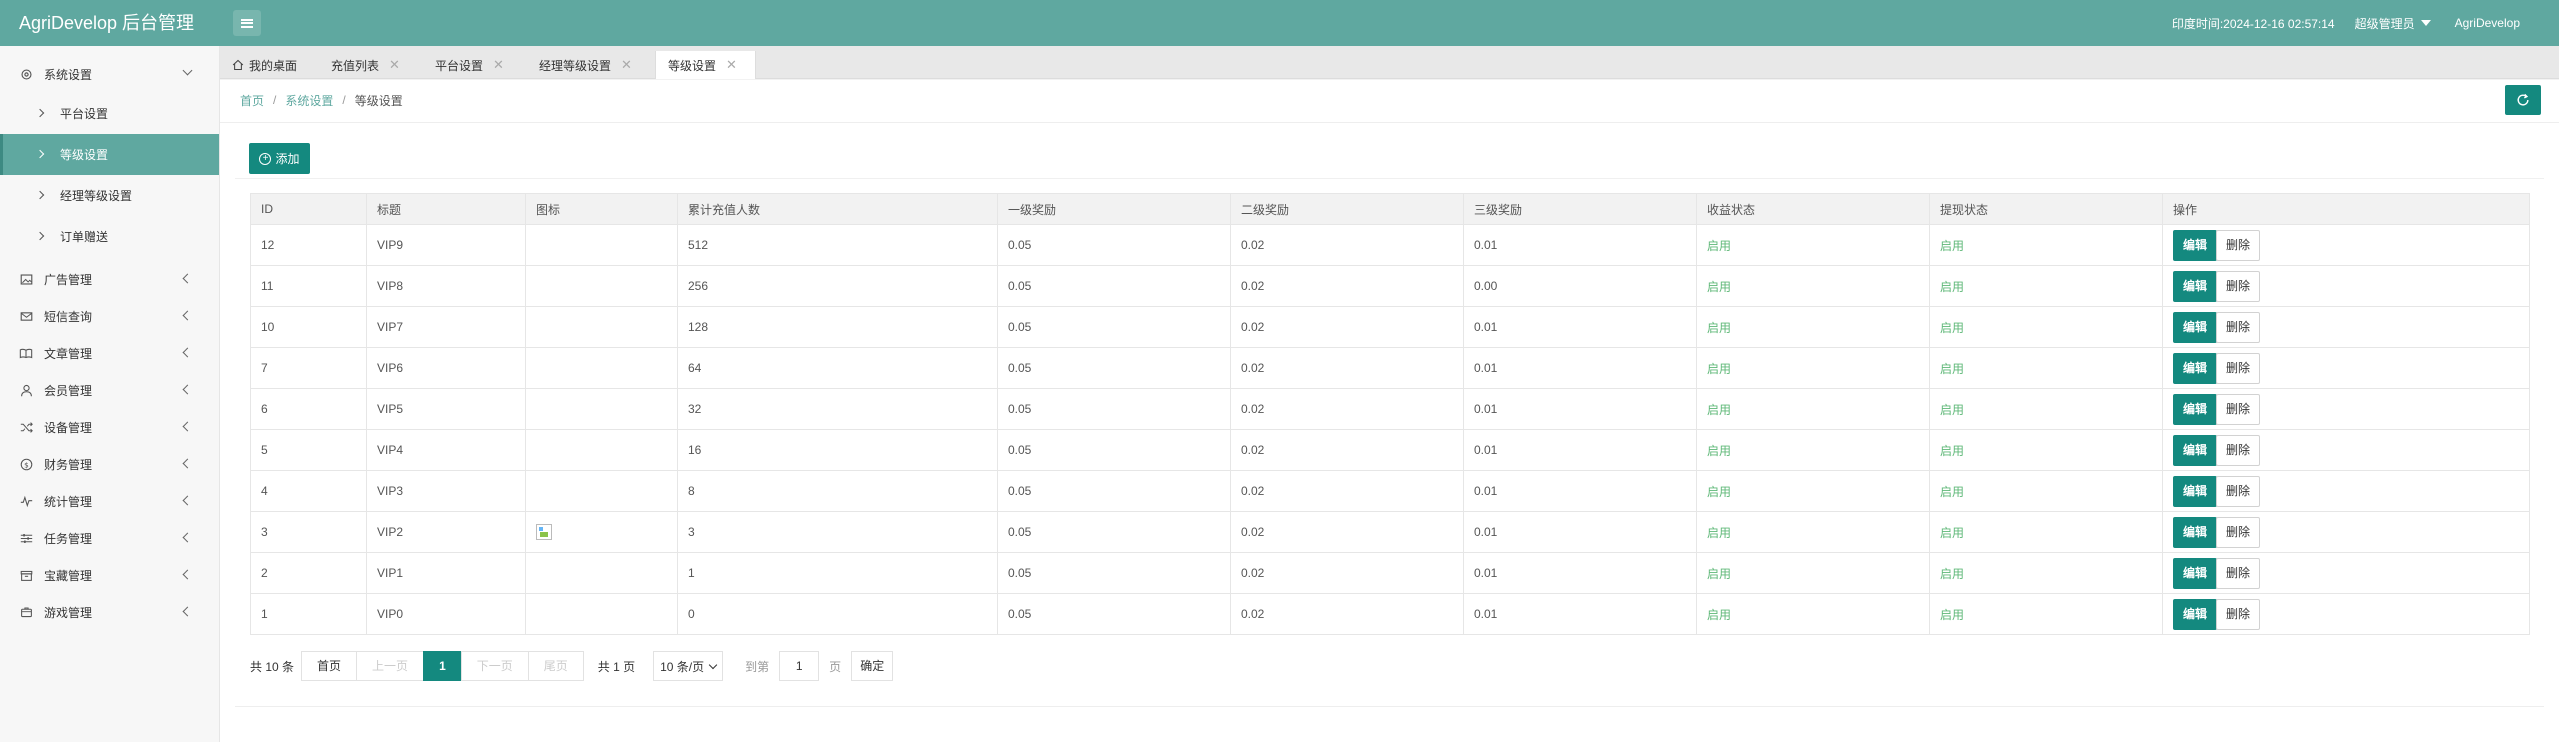 This screenshot has height=742, width=2559. What do you see at coordinates (68, 576) in the screenshot?
I see `sidebar-group-label: 宝藏管理` at bounding box center [68, 576].